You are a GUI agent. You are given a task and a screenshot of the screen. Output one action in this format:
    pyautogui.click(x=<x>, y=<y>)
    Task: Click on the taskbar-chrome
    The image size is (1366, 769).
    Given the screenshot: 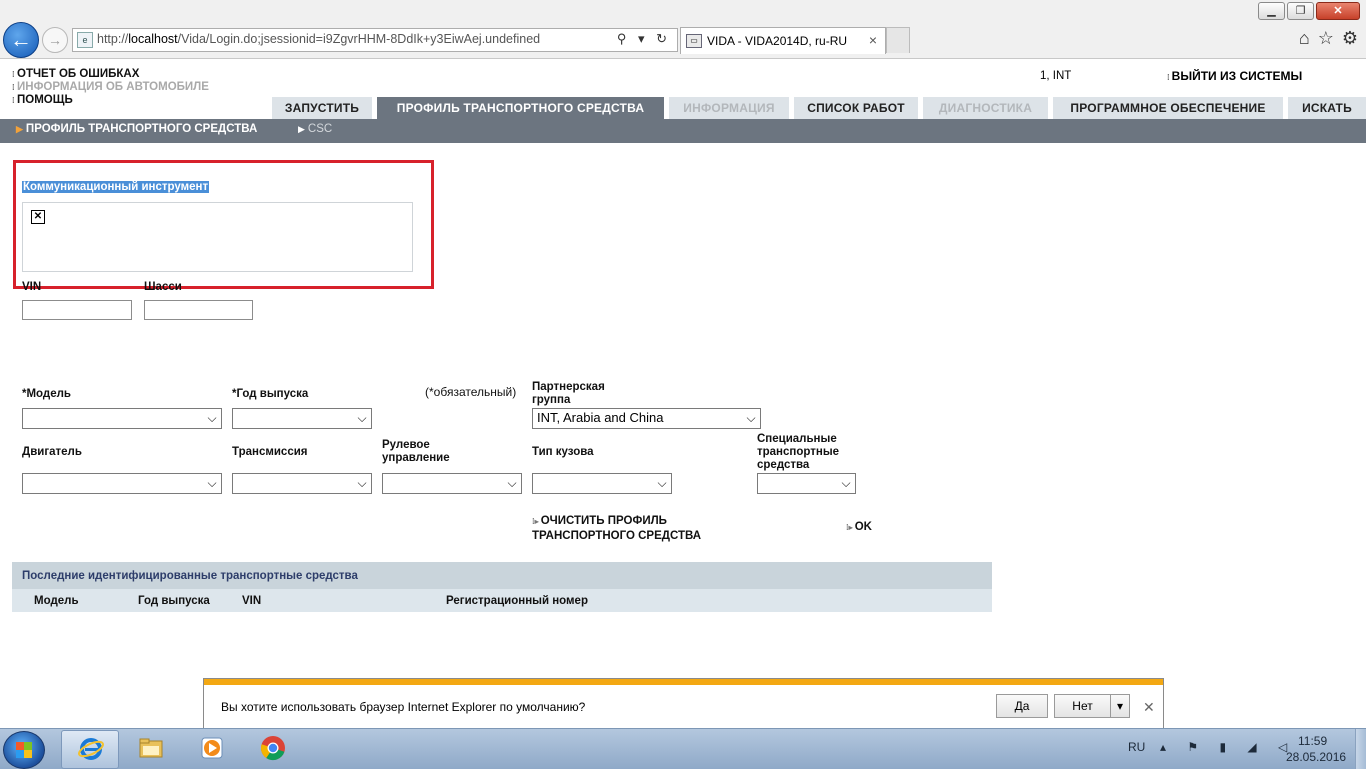 What is the action you would take?
    pyautogui.click(x=272, y=748)
    